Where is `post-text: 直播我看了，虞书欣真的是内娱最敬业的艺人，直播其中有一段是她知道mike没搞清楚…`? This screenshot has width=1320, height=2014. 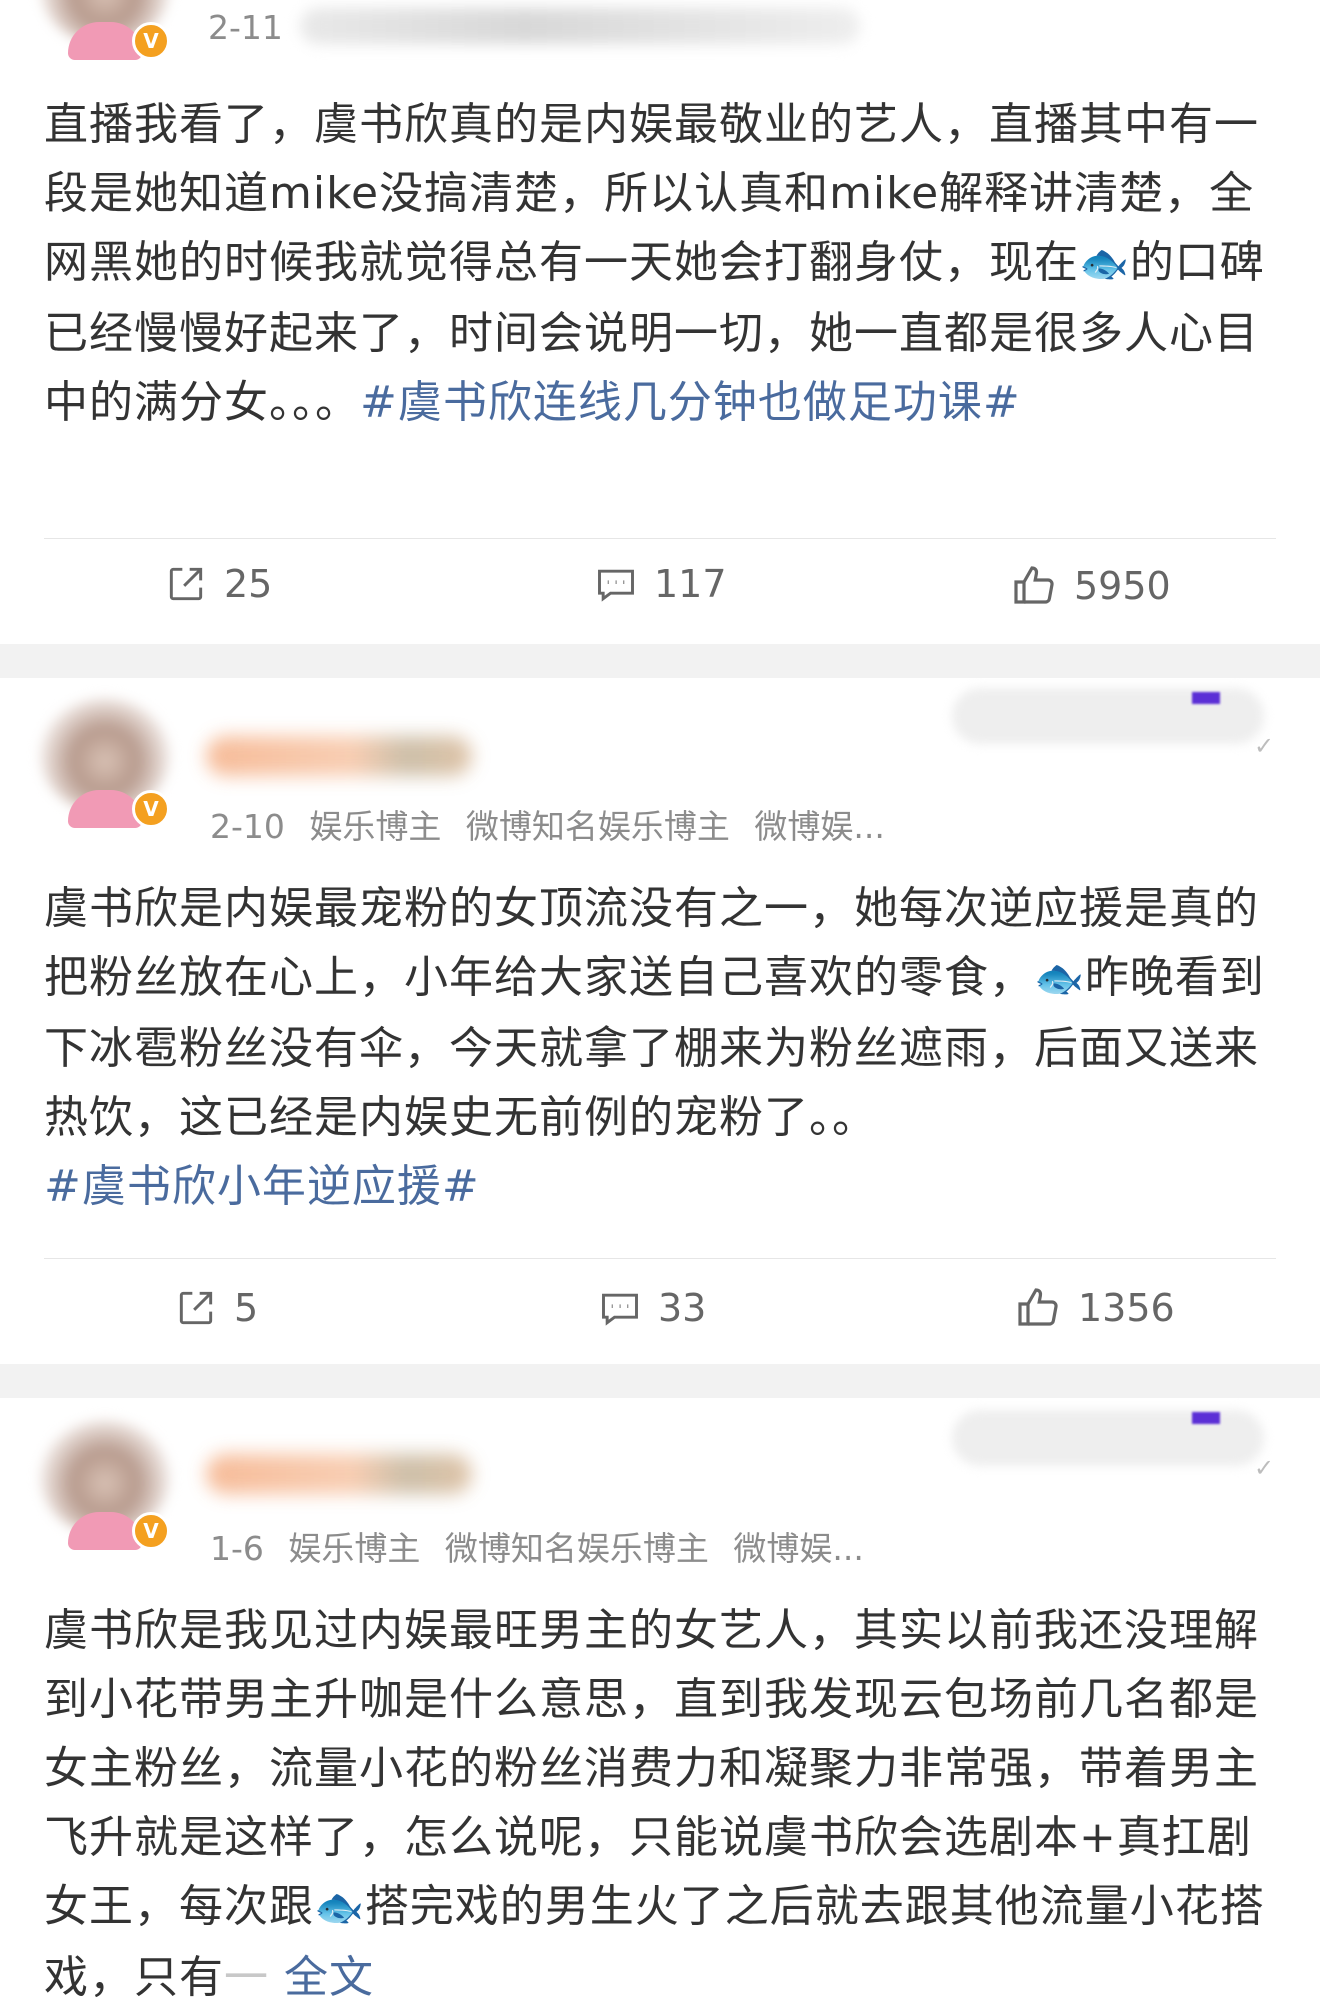
post-text: 直播我看了，虞书欣真的是内娱最敬业的艺人，直播其中有一段是她知道mike没搞清楚… is located at coordinates (651, 193).